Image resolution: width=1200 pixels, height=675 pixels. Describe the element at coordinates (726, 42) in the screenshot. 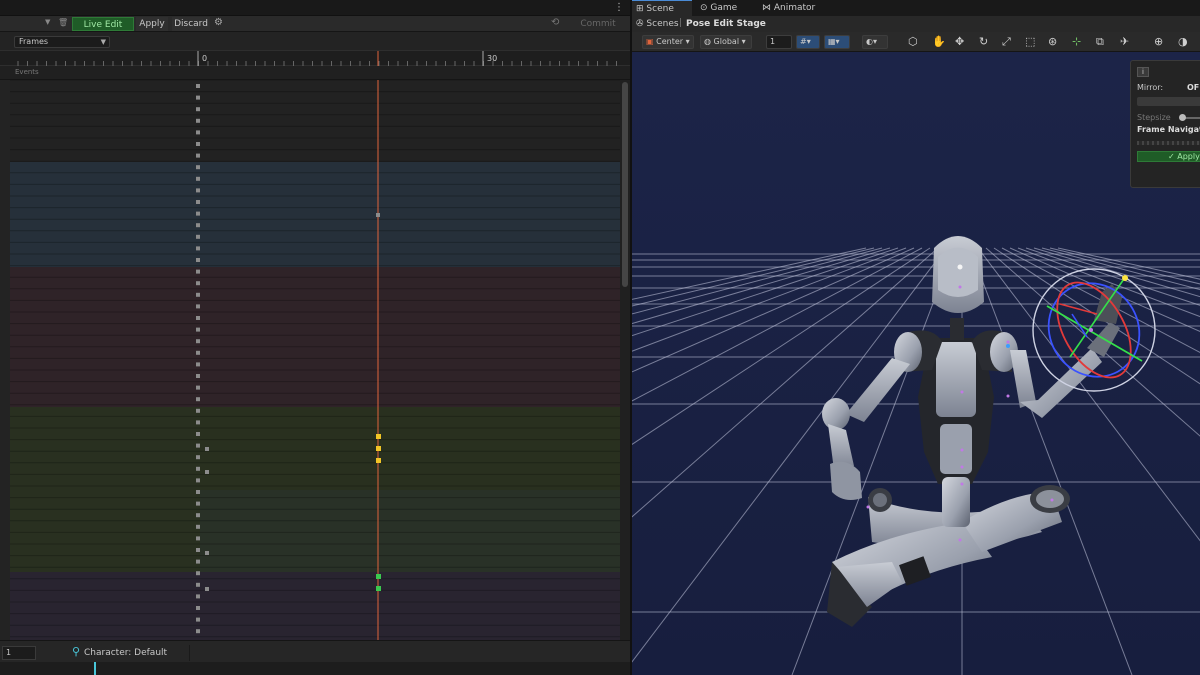

I see `space-mode-dropdown: ◍ Global ▾` at that location.